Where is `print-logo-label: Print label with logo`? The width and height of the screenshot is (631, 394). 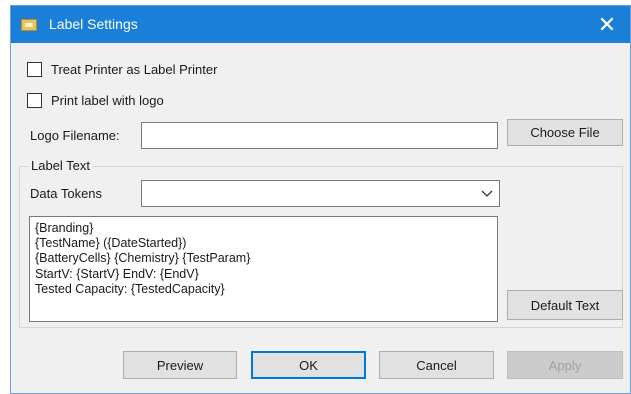
print-logo-label: Print label with logo is located at coordinates (107, 100).